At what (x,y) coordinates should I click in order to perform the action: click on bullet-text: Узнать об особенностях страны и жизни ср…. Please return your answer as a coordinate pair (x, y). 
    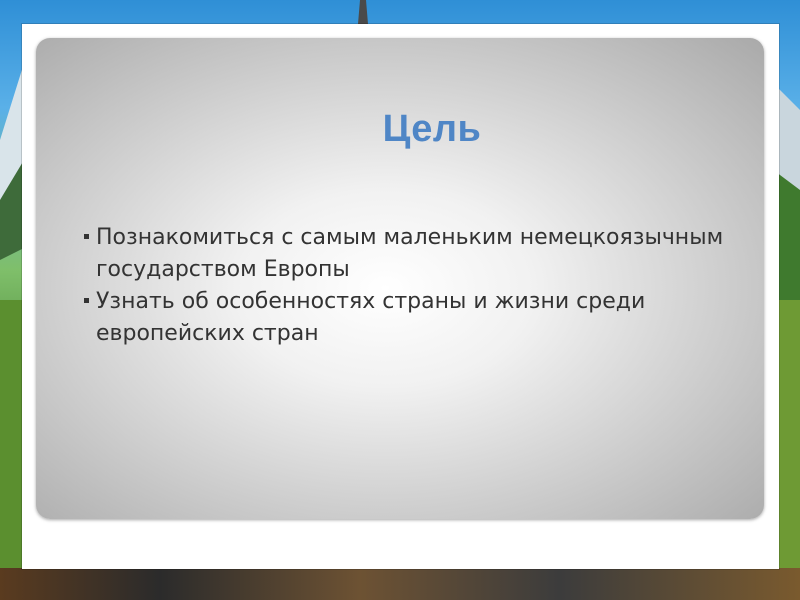
    Looking at the image, I should click on (371, 317).